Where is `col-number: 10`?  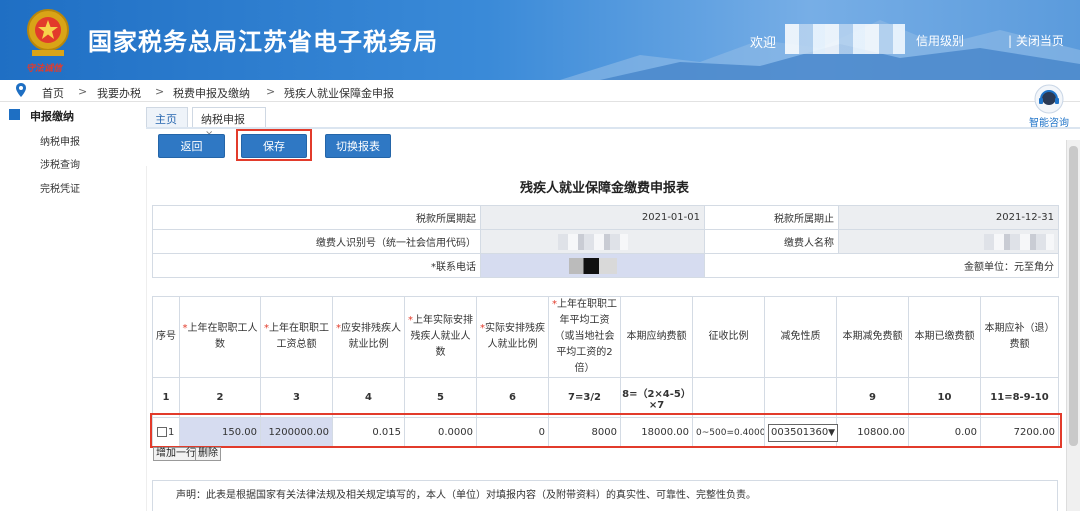 col-number: 10 is located at coordinates (944, 397).